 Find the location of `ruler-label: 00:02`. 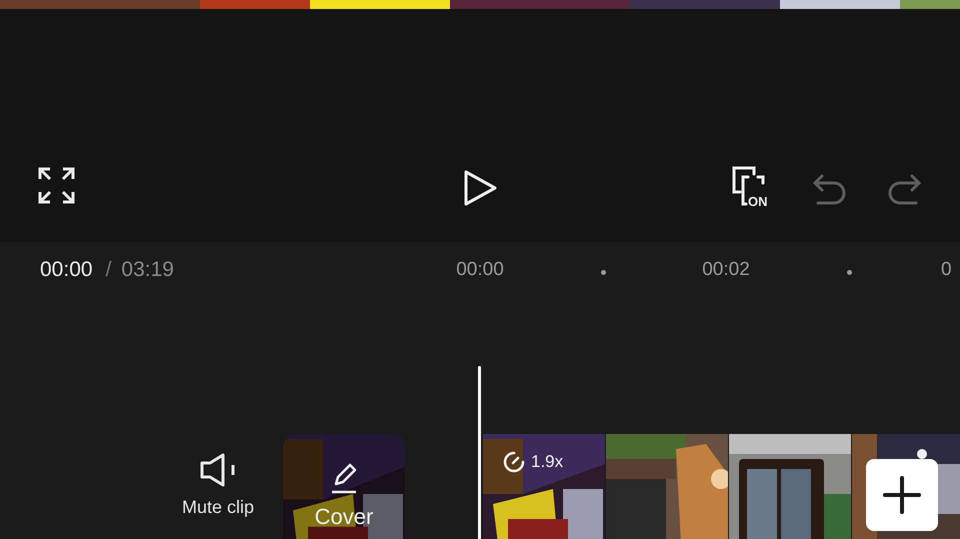

ruler-label: 00:02 is located at coordinates (726, 270).